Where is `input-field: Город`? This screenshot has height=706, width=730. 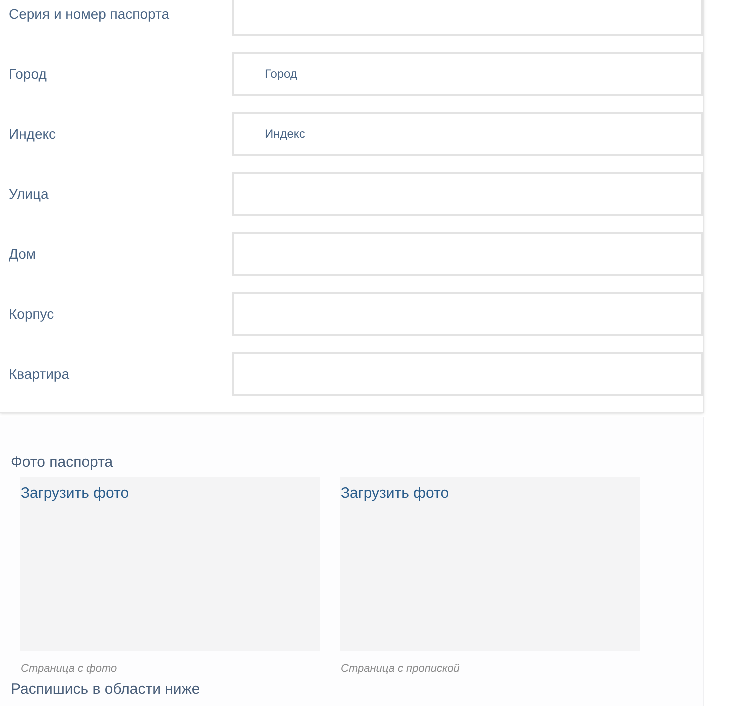 input-field: Город is located at coordinates (467, 74).